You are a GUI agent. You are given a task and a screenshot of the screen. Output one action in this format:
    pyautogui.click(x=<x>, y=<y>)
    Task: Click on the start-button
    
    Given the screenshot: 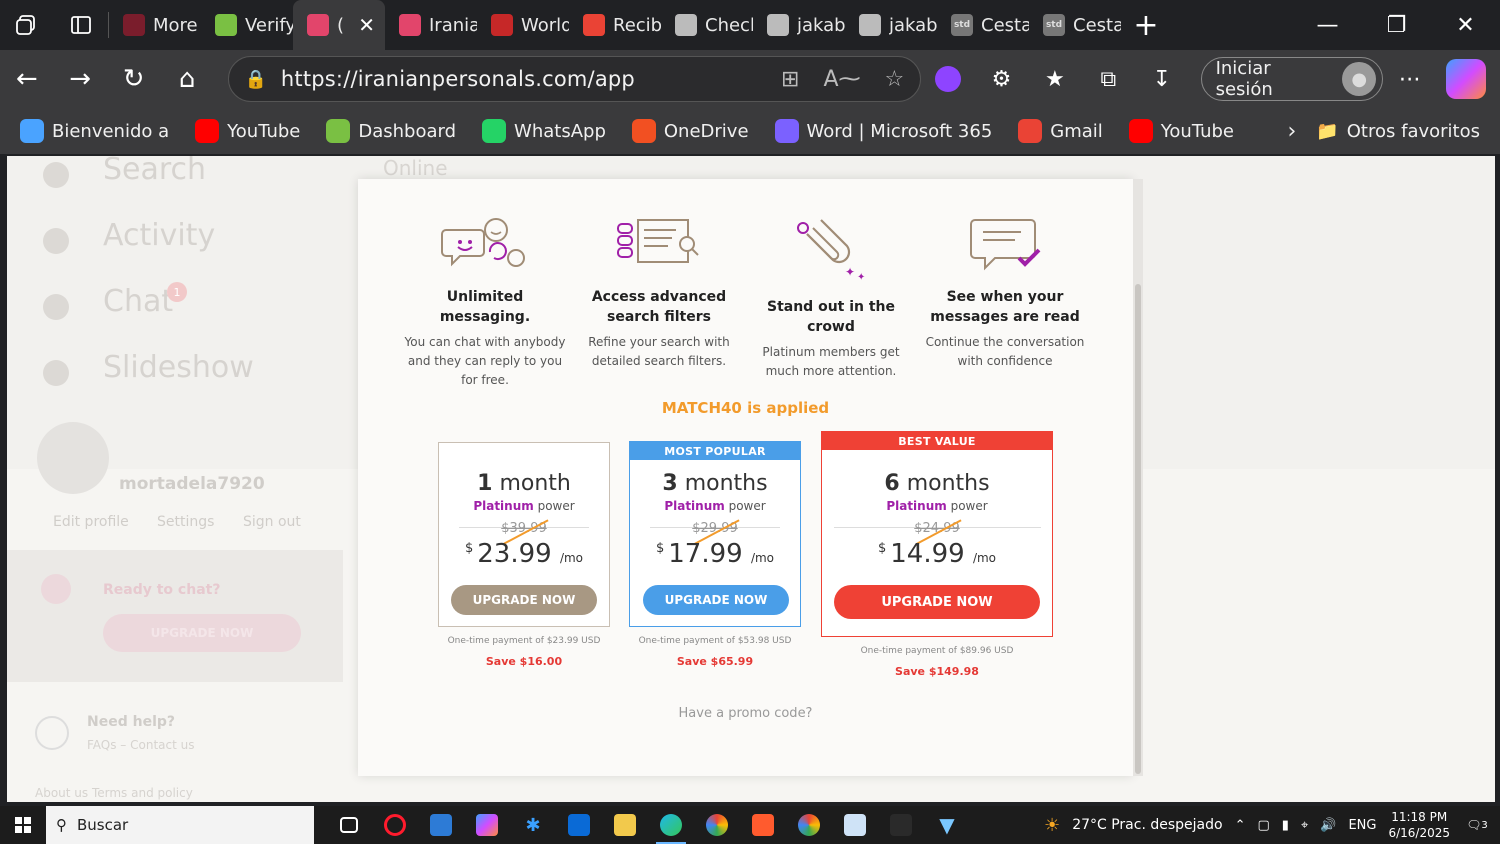 What is the action you would take?
    pyautogui.click(x=23, y=825)
    